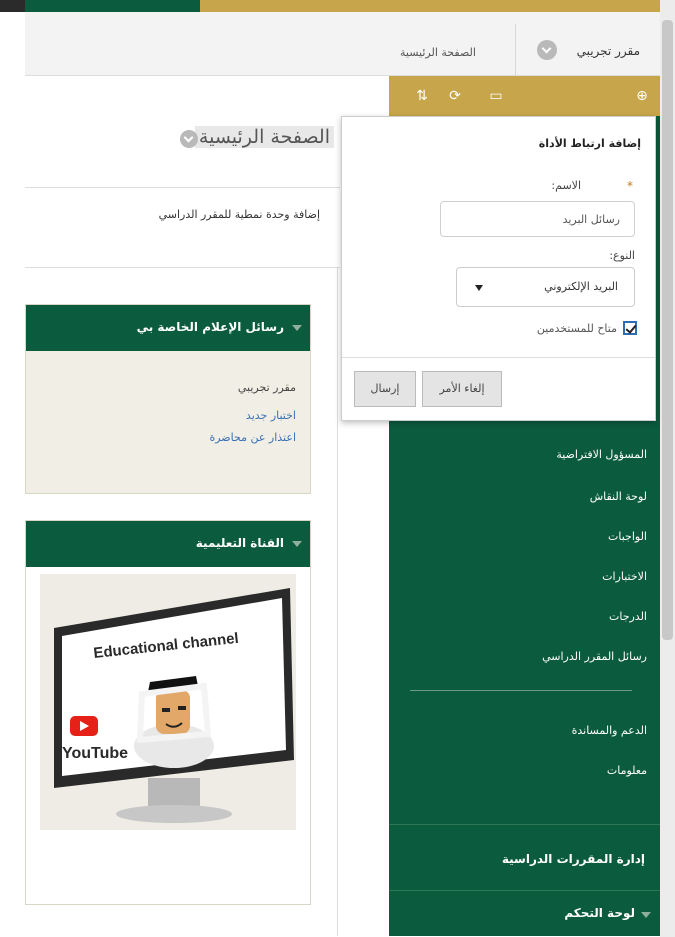 This screenshot has width=675, height=937. Describe the element at coordinates (95, 753) in the screenshot. I see `youtube-logo-text: YouTube` at that location.